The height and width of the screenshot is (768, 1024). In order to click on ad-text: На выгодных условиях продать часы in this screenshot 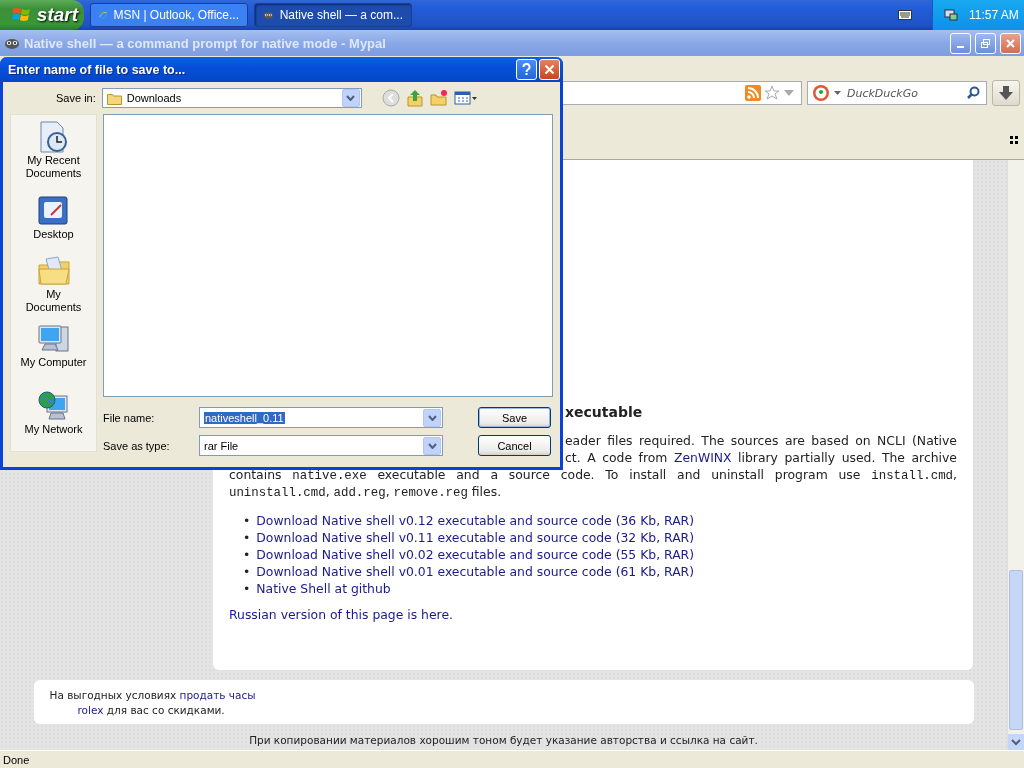, I will do `click(153, 695)`.